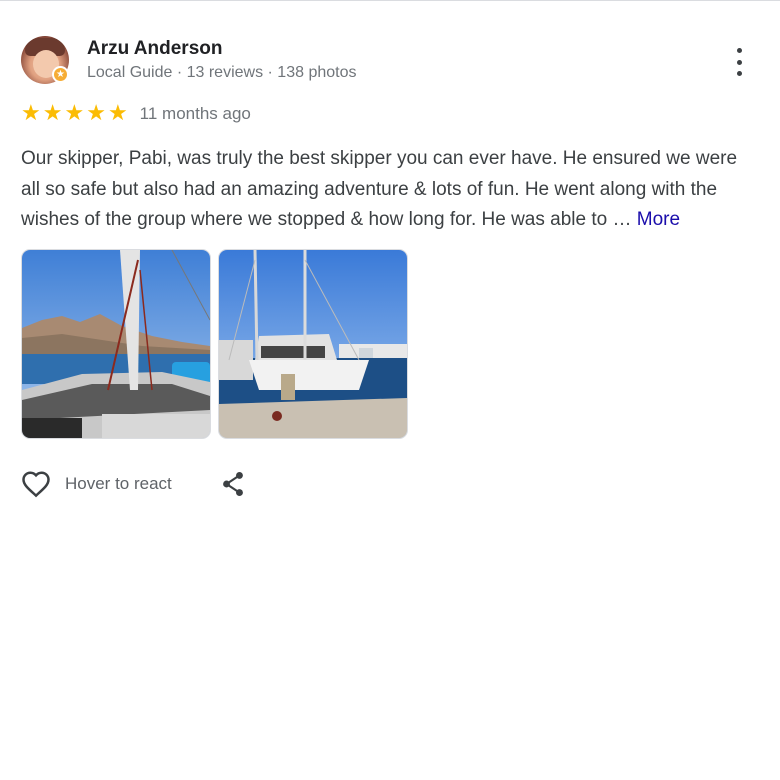  Describe the element at coordinates (391, 484) in the screenshot. I see `review-actions: Hover to react` at that location.